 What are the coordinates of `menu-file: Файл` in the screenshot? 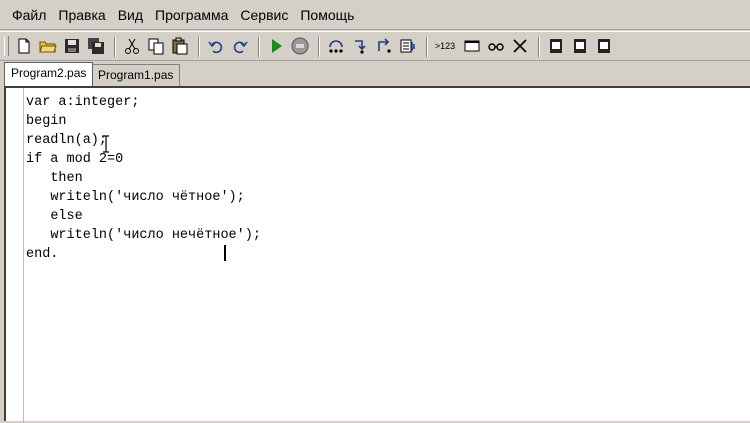 It's located at (29, 15).